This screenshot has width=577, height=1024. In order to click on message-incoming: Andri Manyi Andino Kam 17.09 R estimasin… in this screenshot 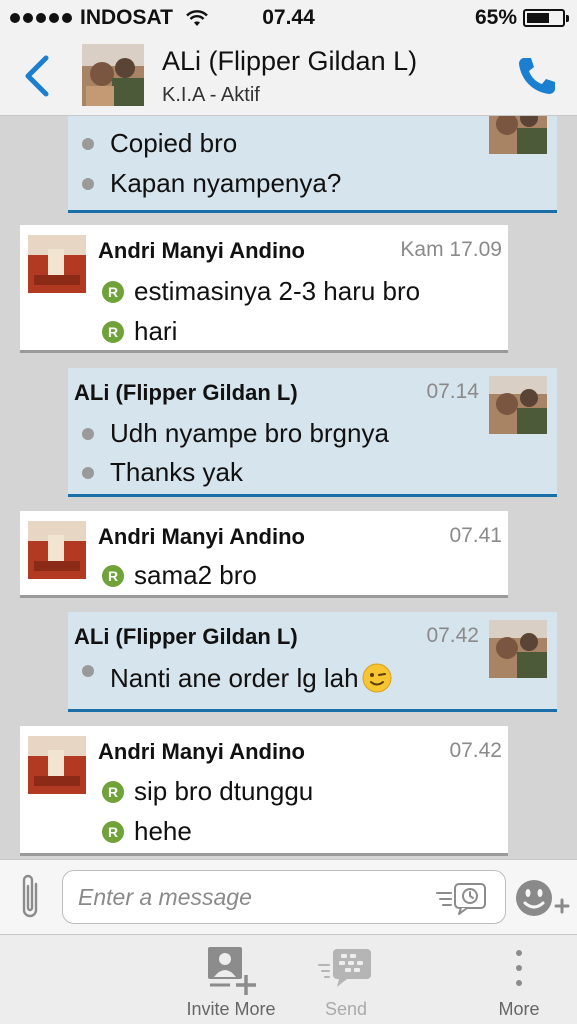, I will do `click(264, 289)`.